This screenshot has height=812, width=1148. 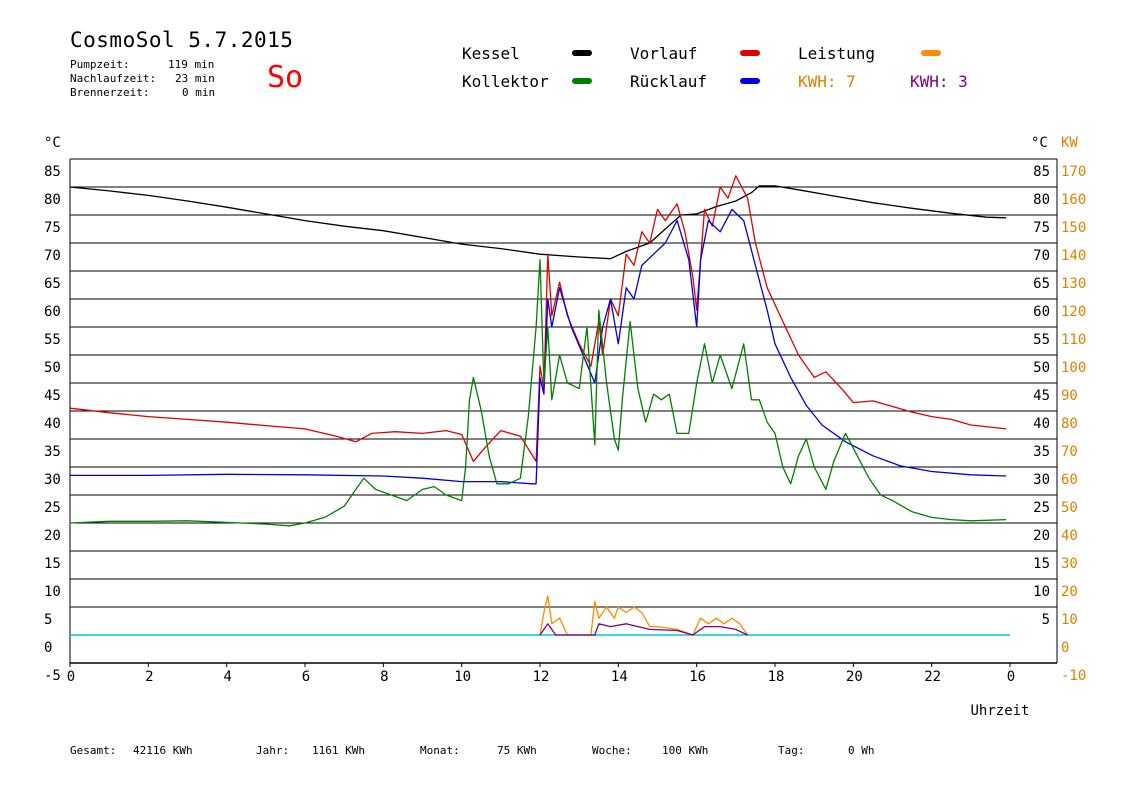 I want to click on x-tick-label: 4, so click(x=227, y=677).